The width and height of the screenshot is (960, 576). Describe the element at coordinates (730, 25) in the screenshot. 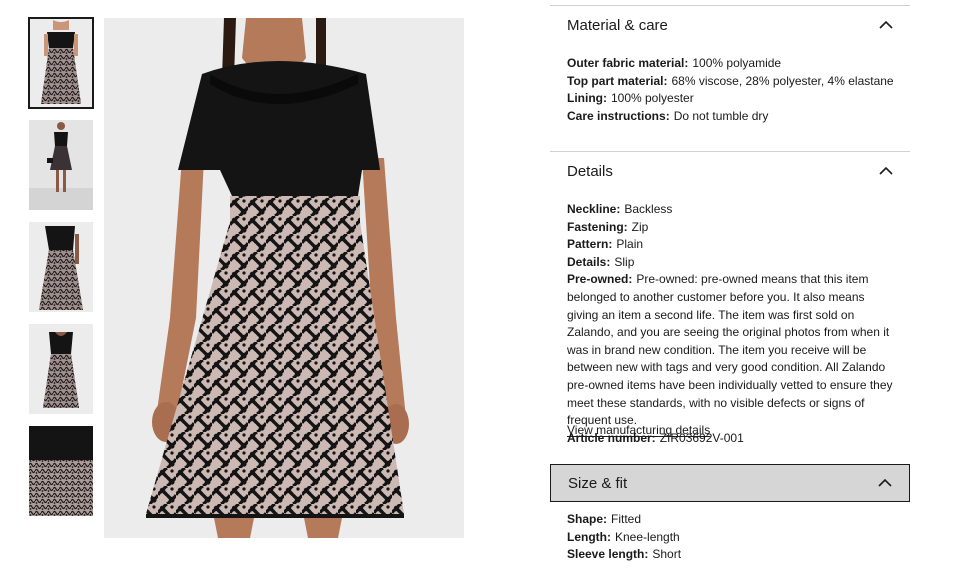

I see `material-care-header: Material & care` at that location.